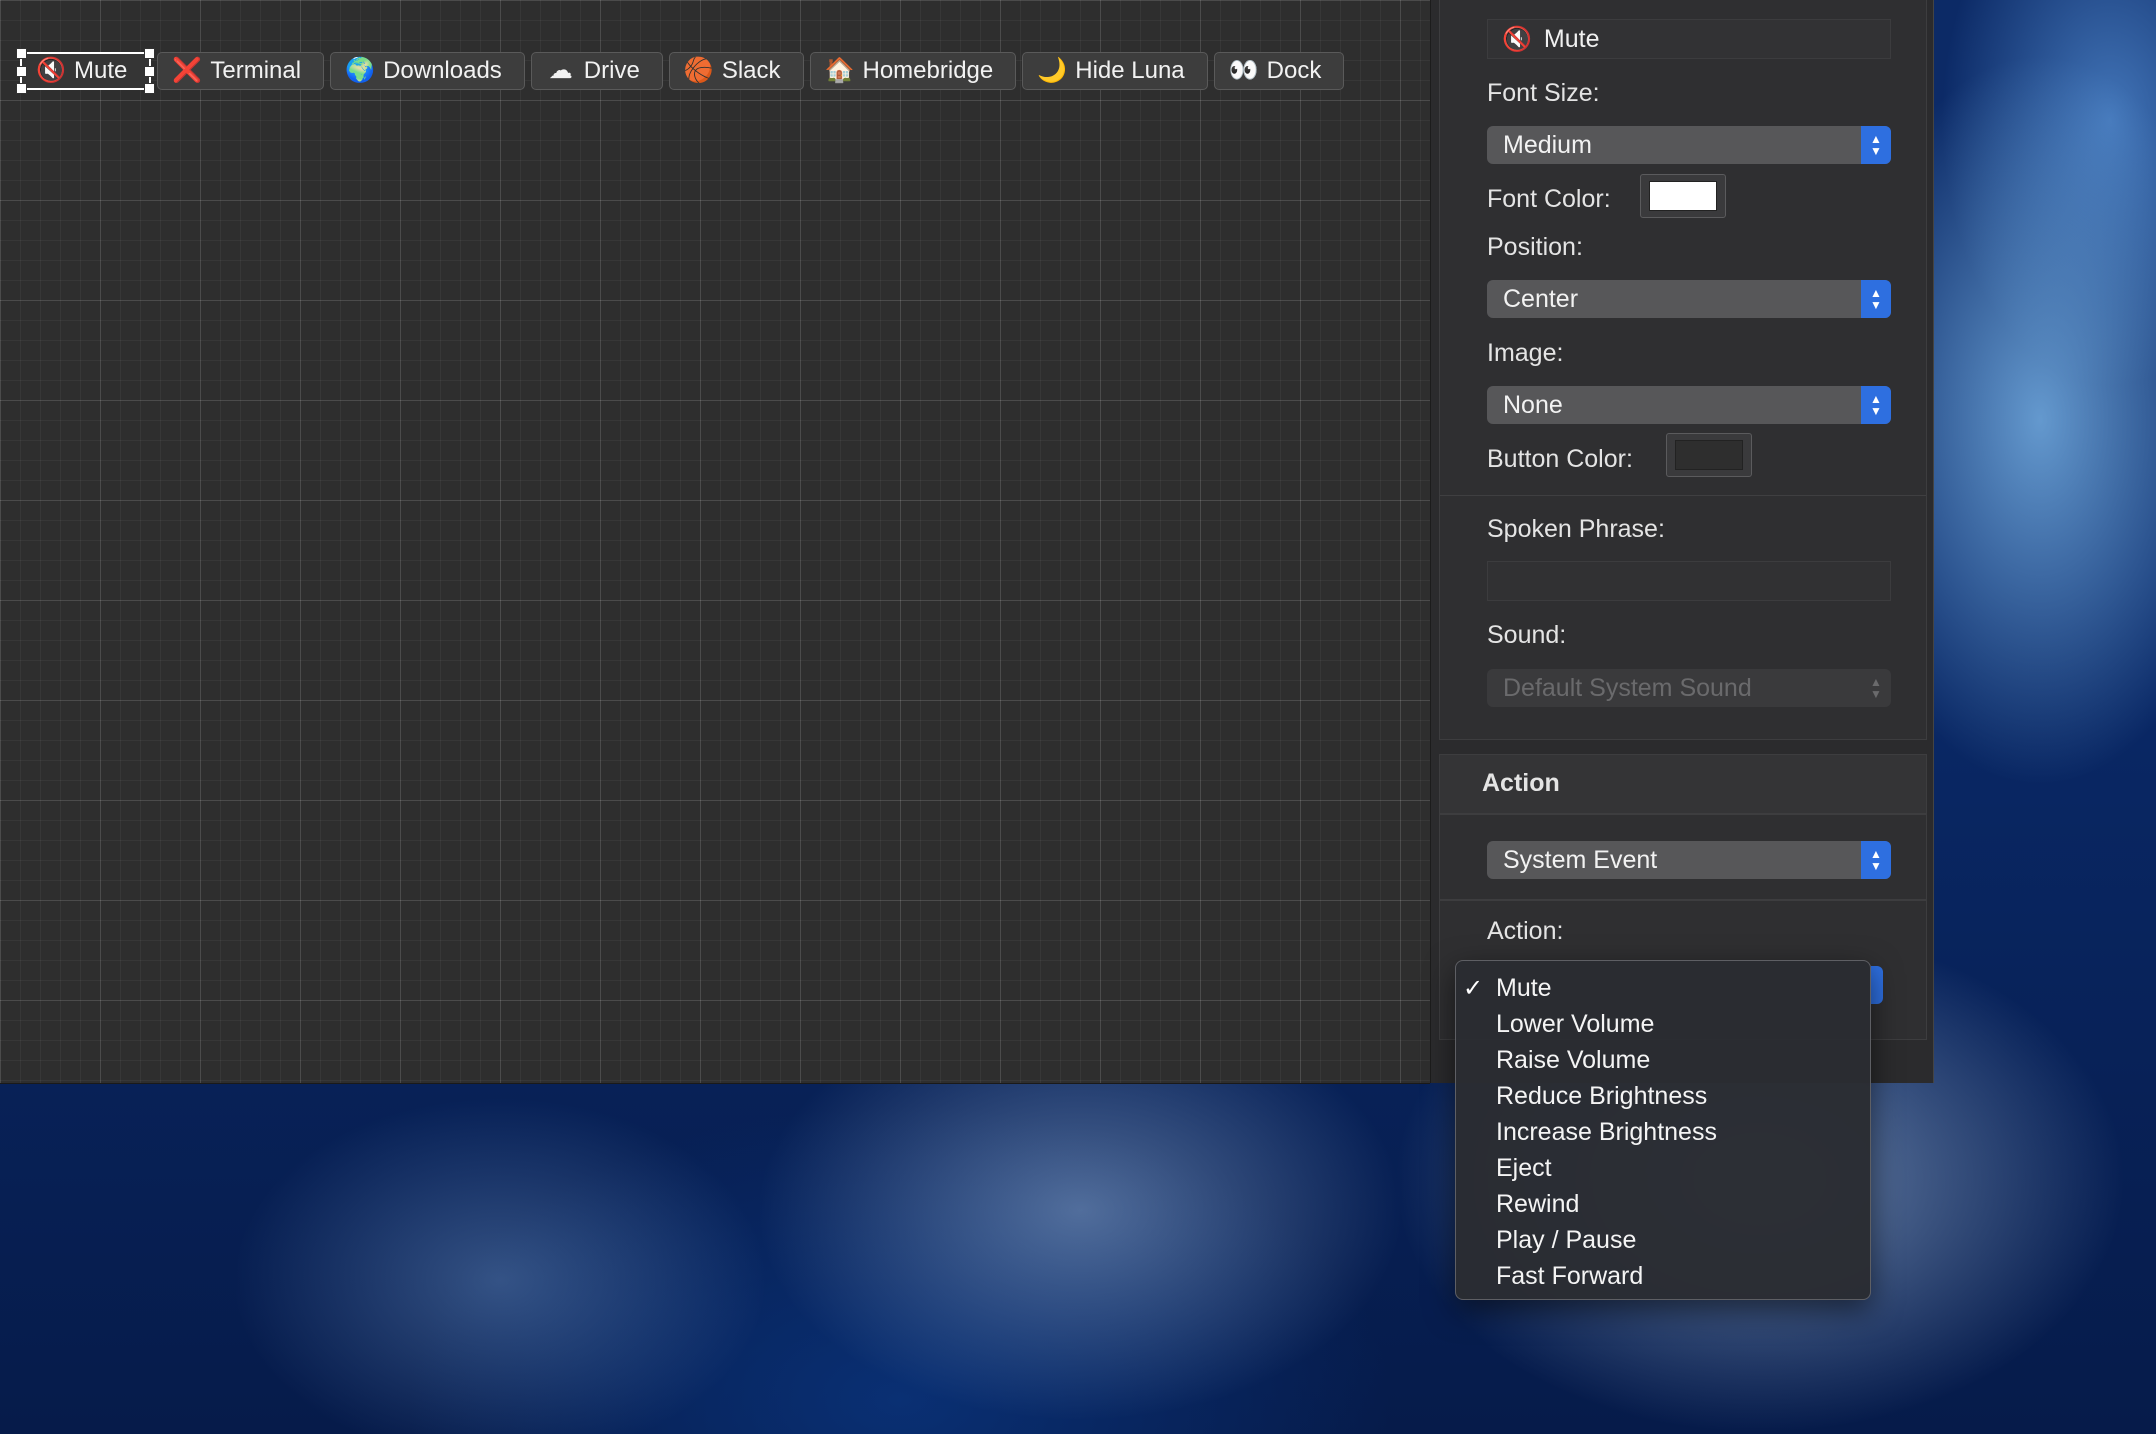 This screenshot has height=1434, width=2156. I want to click on action-type-section: System Event ▲ ▼, so click(1683, 857).